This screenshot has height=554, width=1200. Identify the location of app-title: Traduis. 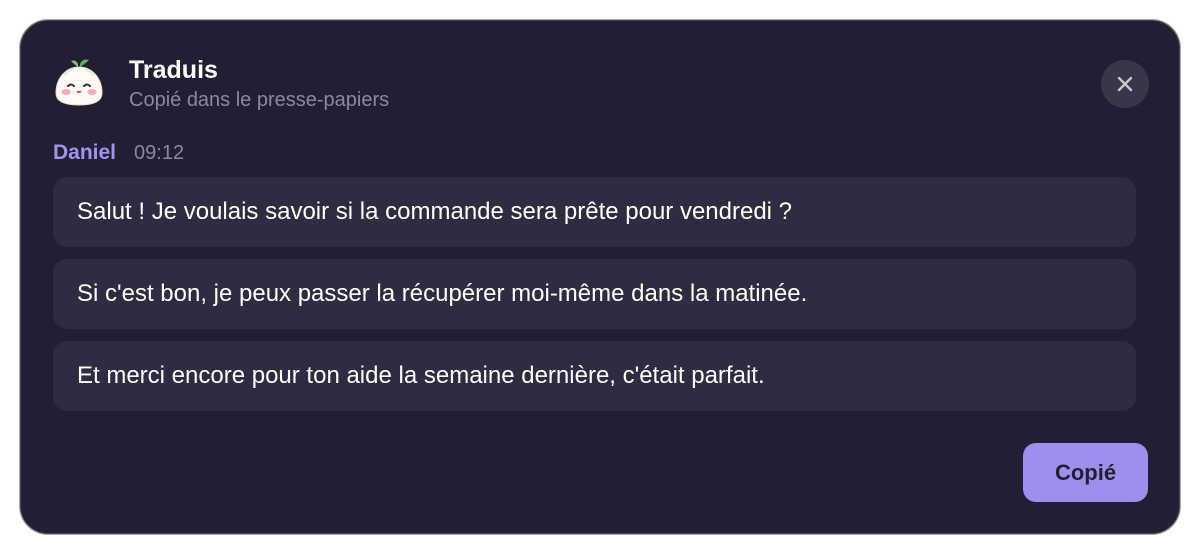
(173, 70).